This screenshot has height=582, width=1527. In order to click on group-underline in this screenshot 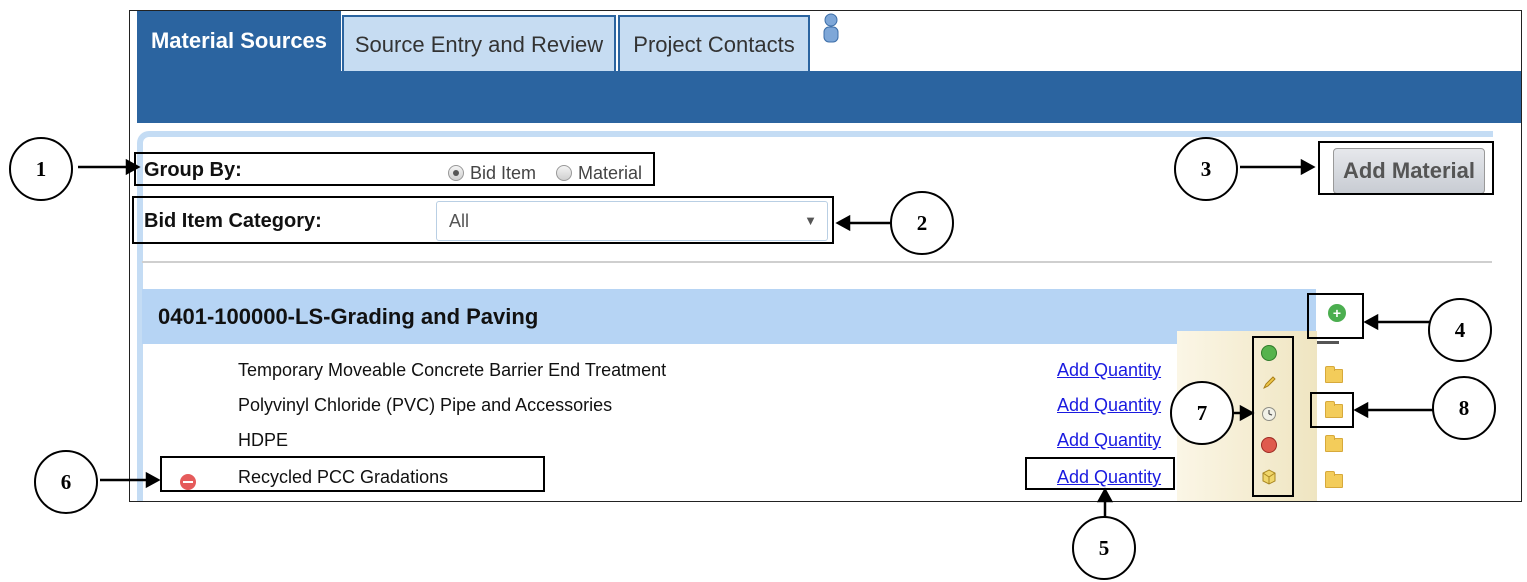, I will do `click(1328, 342)`.